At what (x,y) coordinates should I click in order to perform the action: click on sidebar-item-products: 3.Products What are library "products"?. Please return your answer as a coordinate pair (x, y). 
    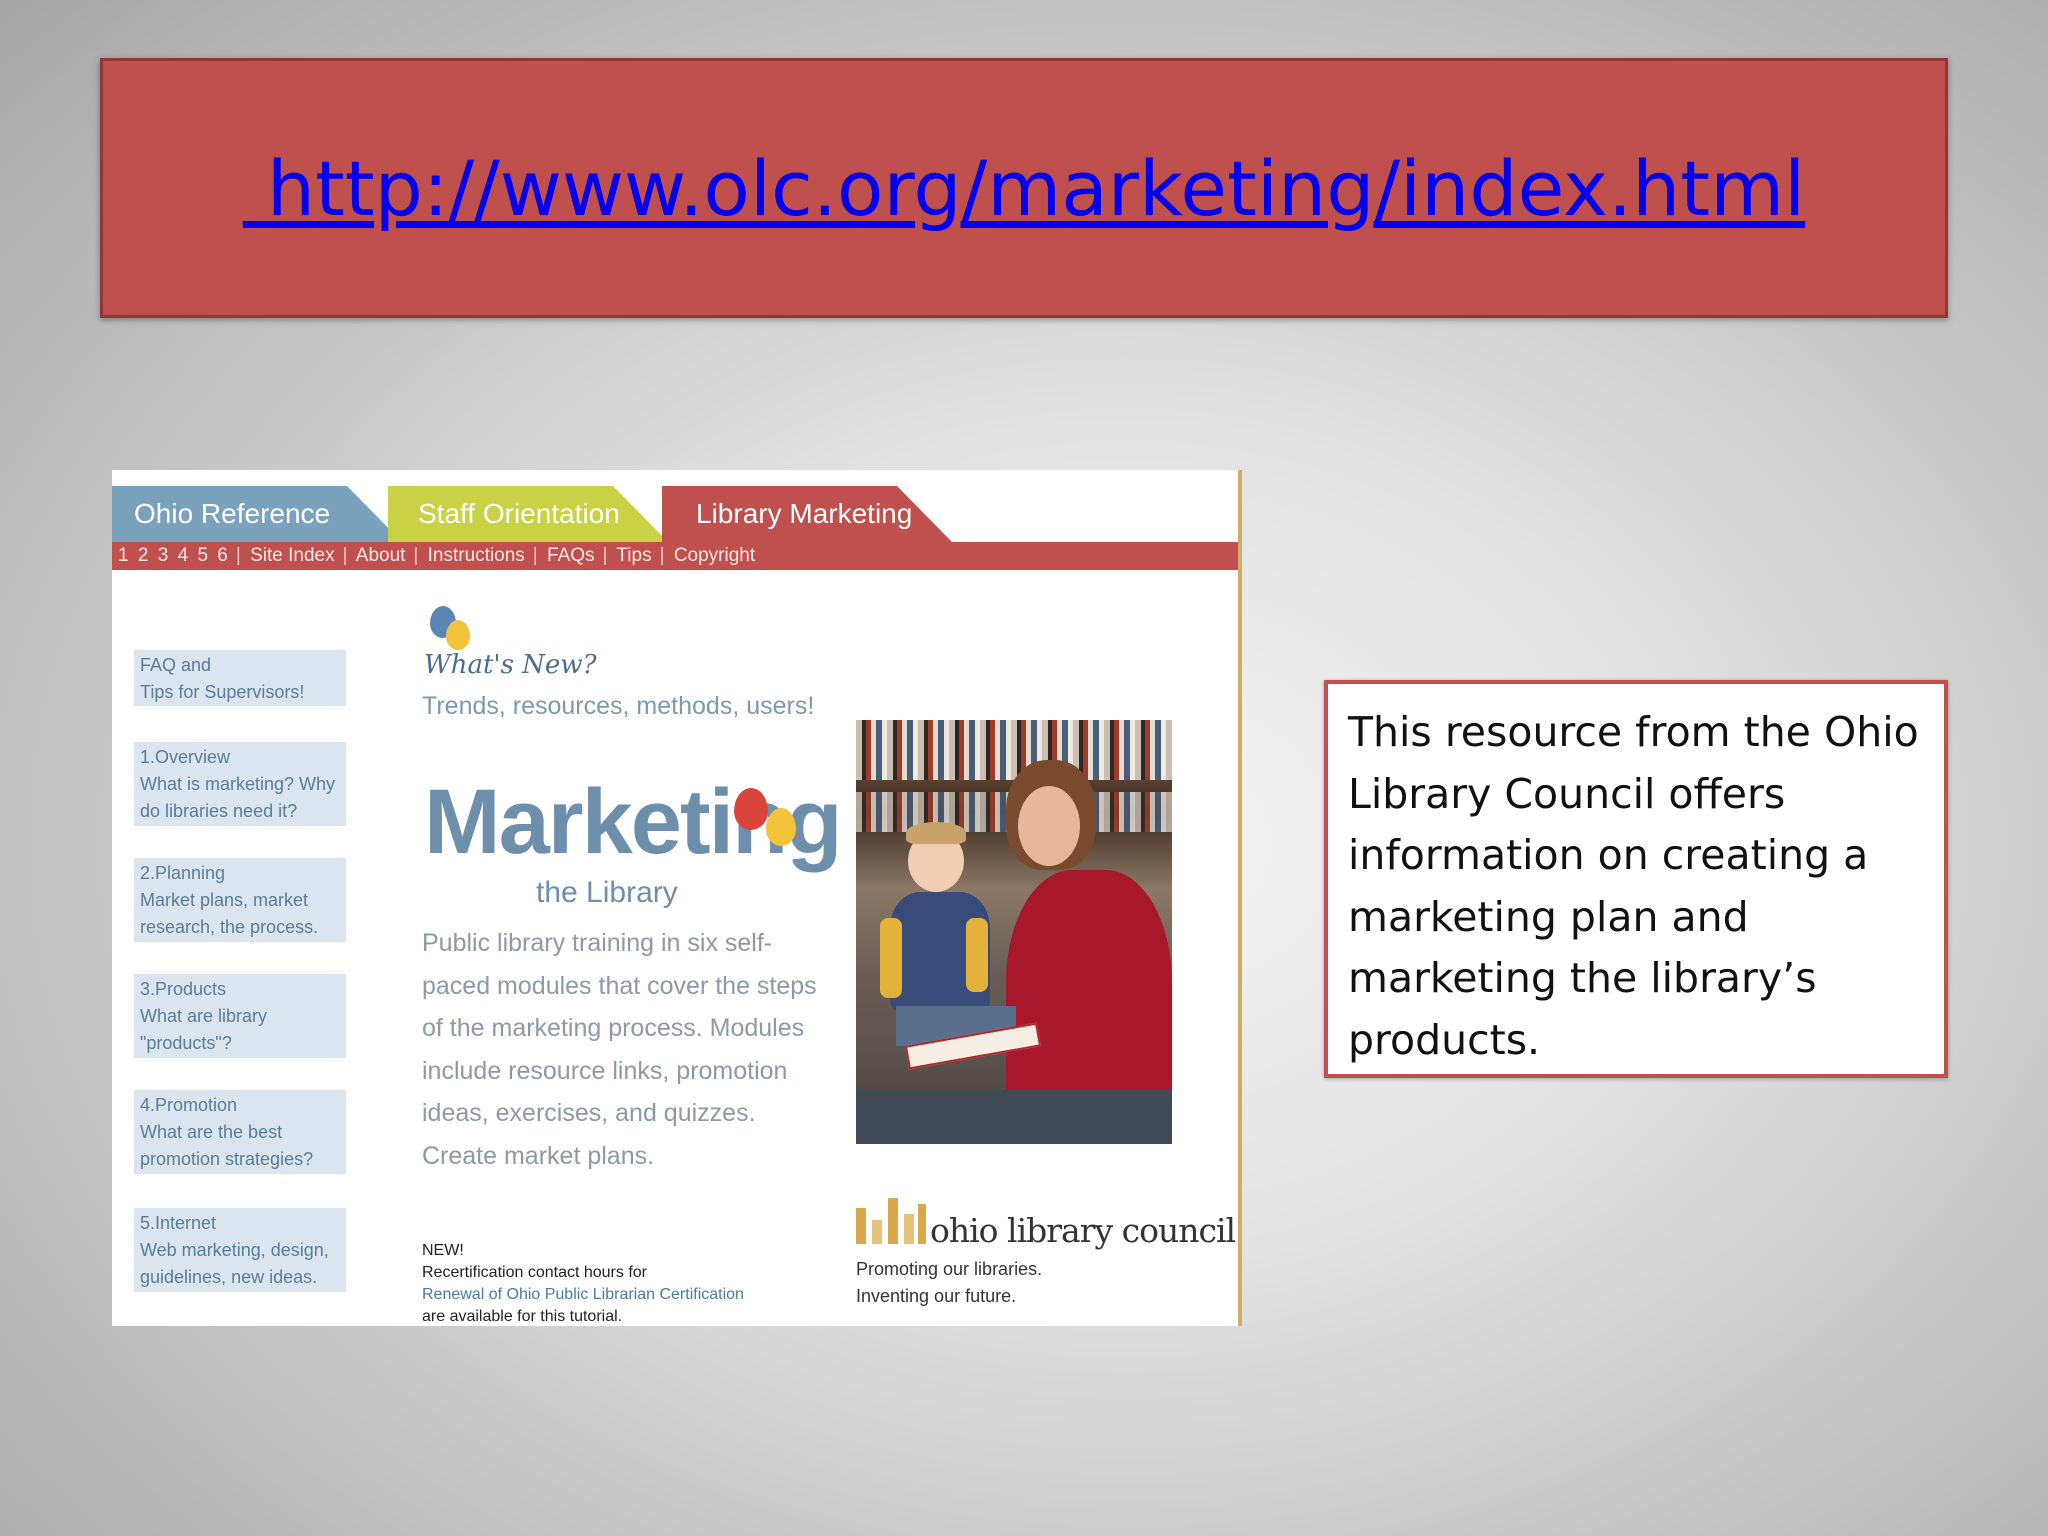
    Looking at the image, I should click on (240, 1016).